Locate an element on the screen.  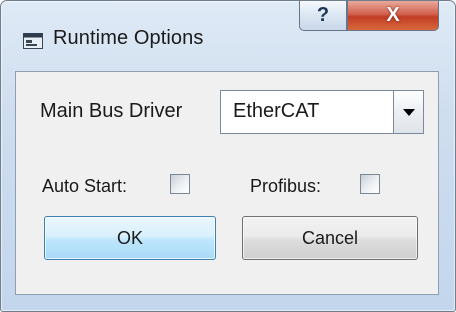
main-bus-driver-selected-value: EtherCAT is located at coordinates (276, 111).